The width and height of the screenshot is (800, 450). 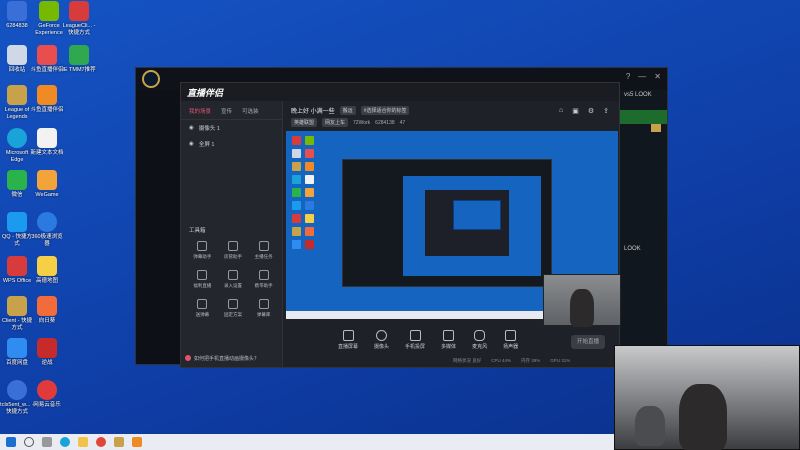 What do you see at coordinates (642, 76) in the screenshot?
I see `minimize-button: —` at bounding box center [642, 76].